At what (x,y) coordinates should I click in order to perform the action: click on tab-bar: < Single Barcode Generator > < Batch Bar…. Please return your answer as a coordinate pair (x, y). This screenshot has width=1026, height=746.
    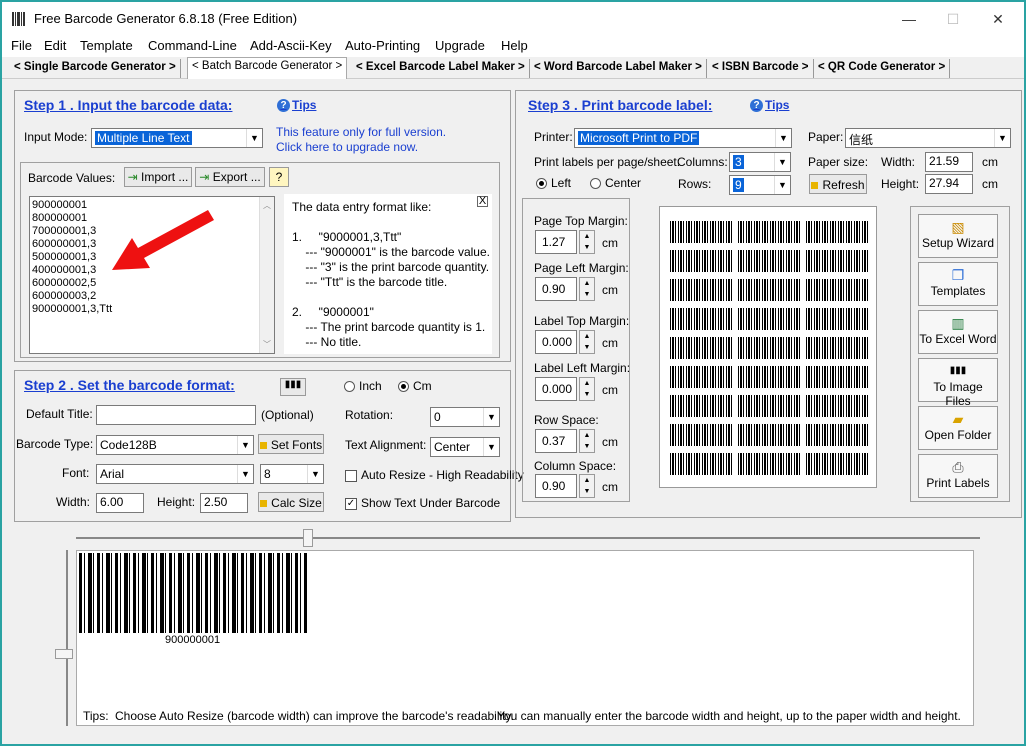
    Looking at the image, I should click on (513, 68).